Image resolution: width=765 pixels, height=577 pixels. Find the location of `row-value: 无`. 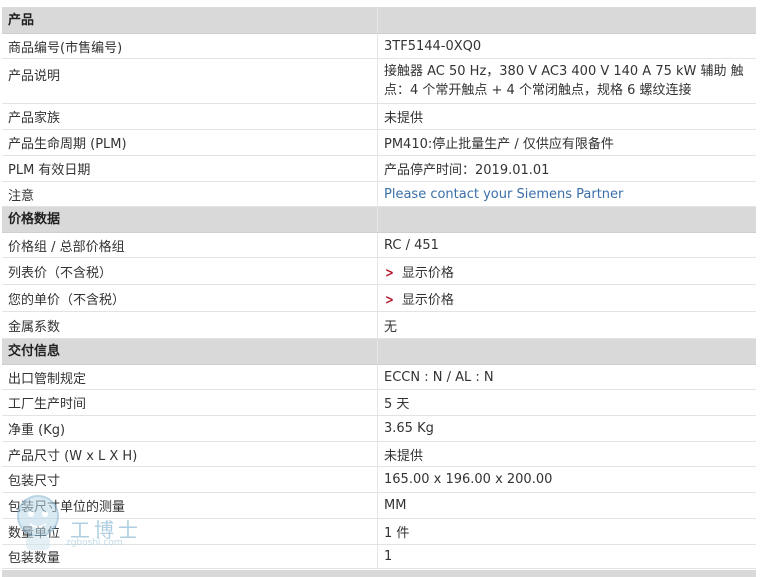

row-value: 无 is located at coordinates (391, 327).